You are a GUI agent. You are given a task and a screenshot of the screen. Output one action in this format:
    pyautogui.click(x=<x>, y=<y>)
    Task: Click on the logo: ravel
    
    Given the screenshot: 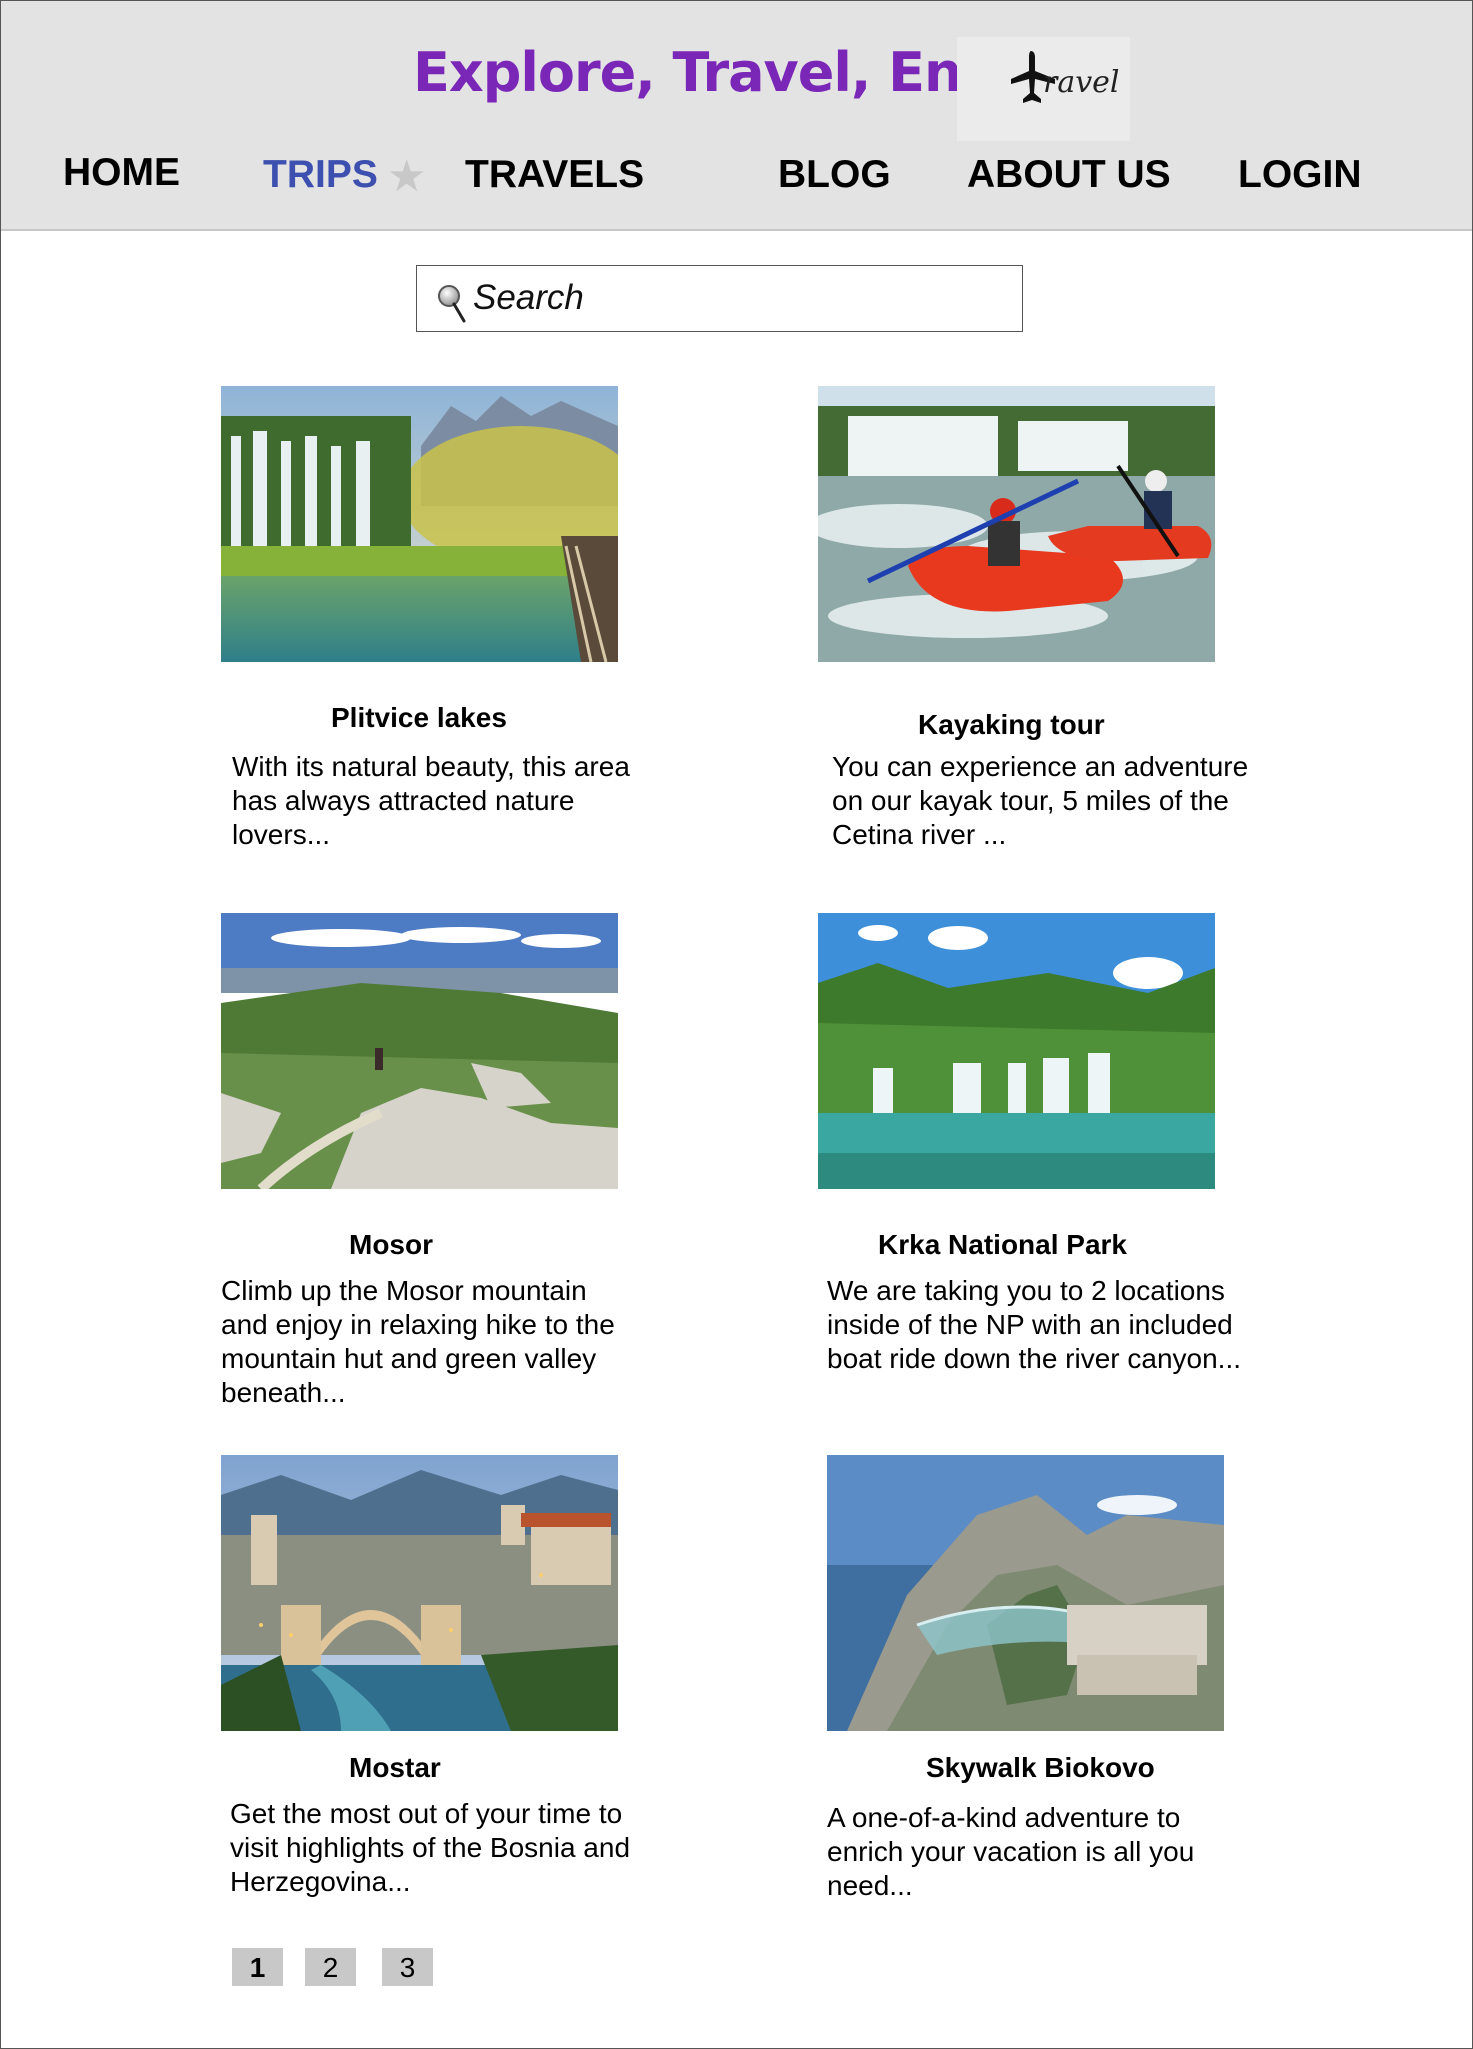 What is the action you would take?
    pyautogui.click(x=1043, y=89)
    